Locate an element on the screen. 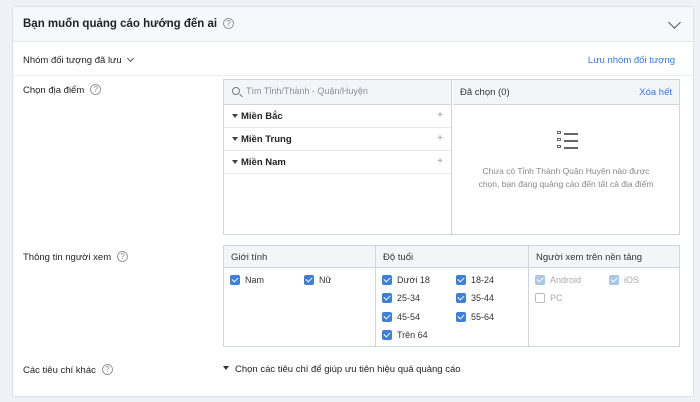  age-55-64-checkbox: 55-64 is located at coordinates (475, 317).